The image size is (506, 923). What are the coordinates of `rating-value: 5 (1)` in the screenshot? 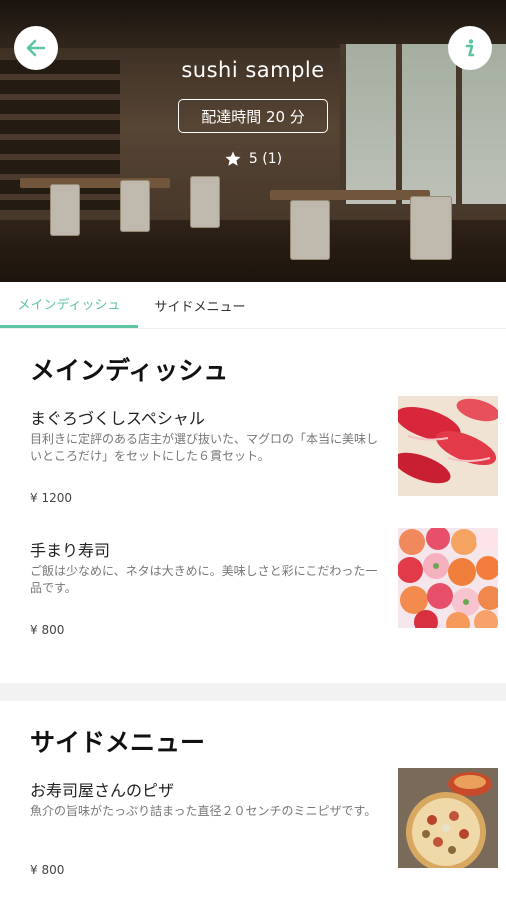 It's located at (265, 159).